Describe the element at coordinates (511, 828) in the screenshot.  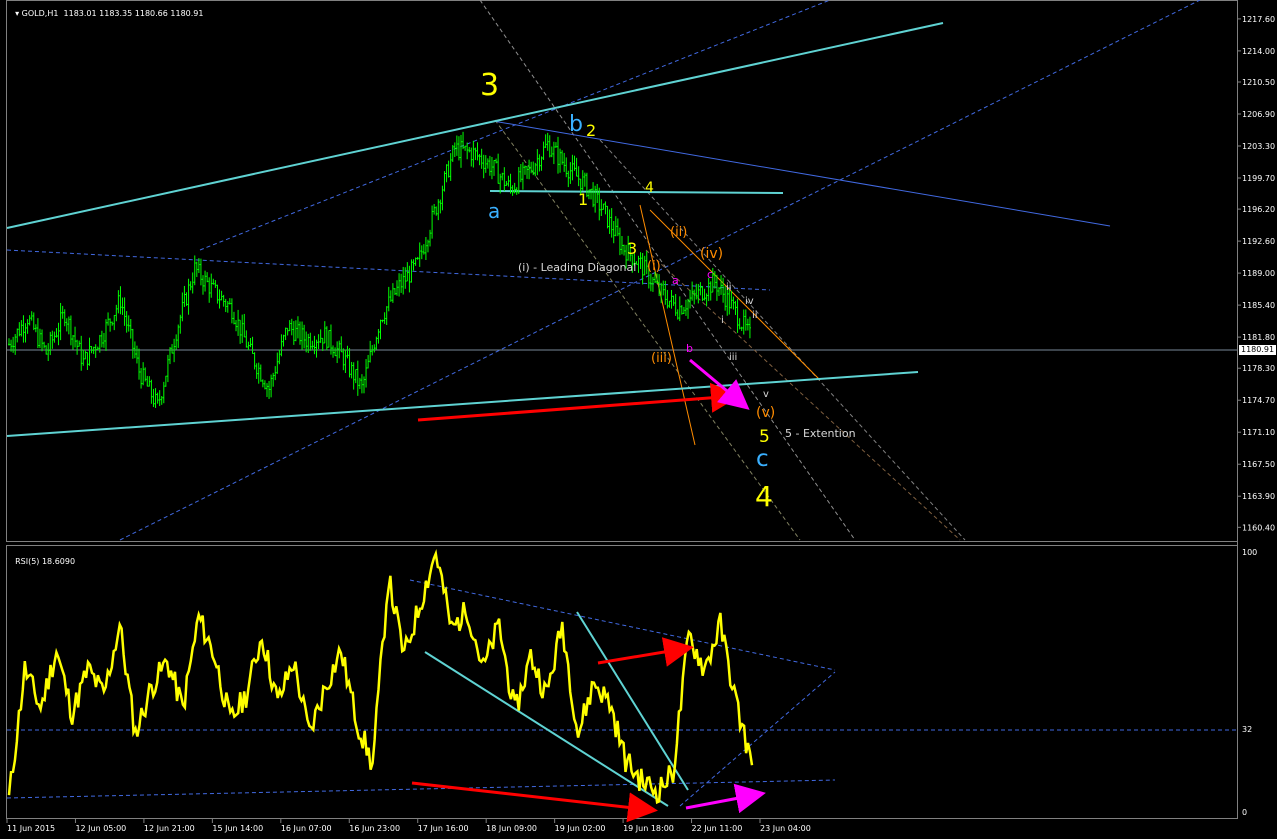
I see `time-tick-label: 18 Jun 09:00` at that location.